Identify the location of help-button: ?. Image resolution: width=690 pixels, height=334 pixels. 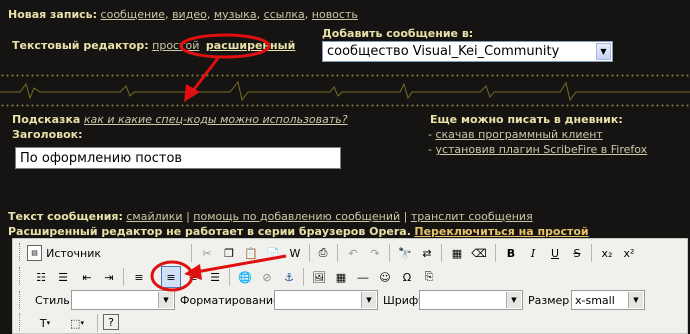
(111, 322).